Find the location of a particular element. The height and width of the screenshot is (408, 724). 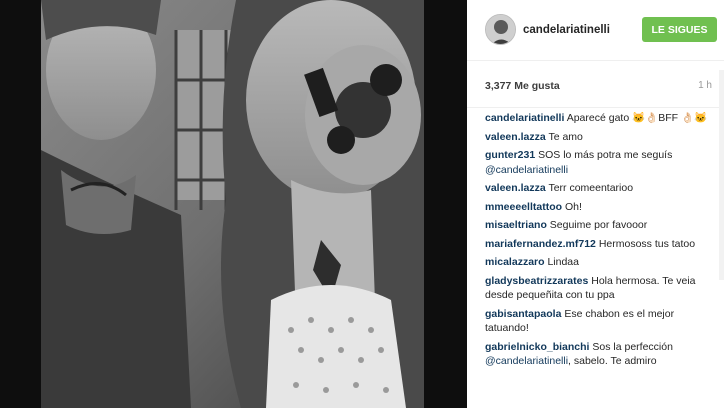

comment-user: candelariatinelli is located at coordinates (524, 118).